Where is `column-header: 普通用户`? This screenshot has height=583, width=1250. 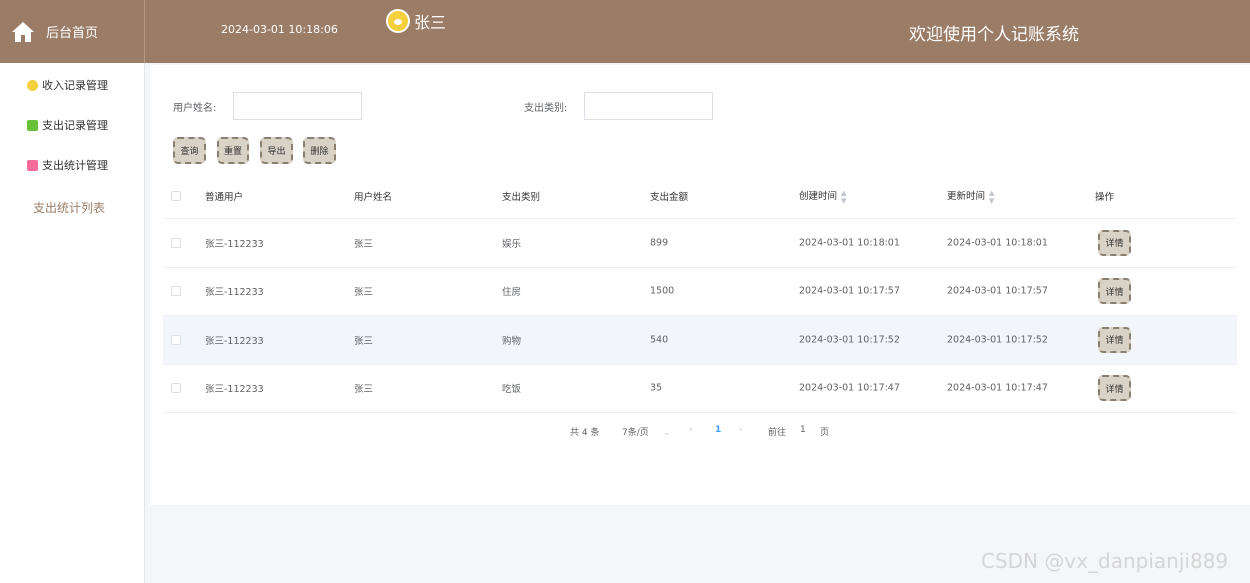 column-header: 普通用户 is located at coordinates (224, 197).